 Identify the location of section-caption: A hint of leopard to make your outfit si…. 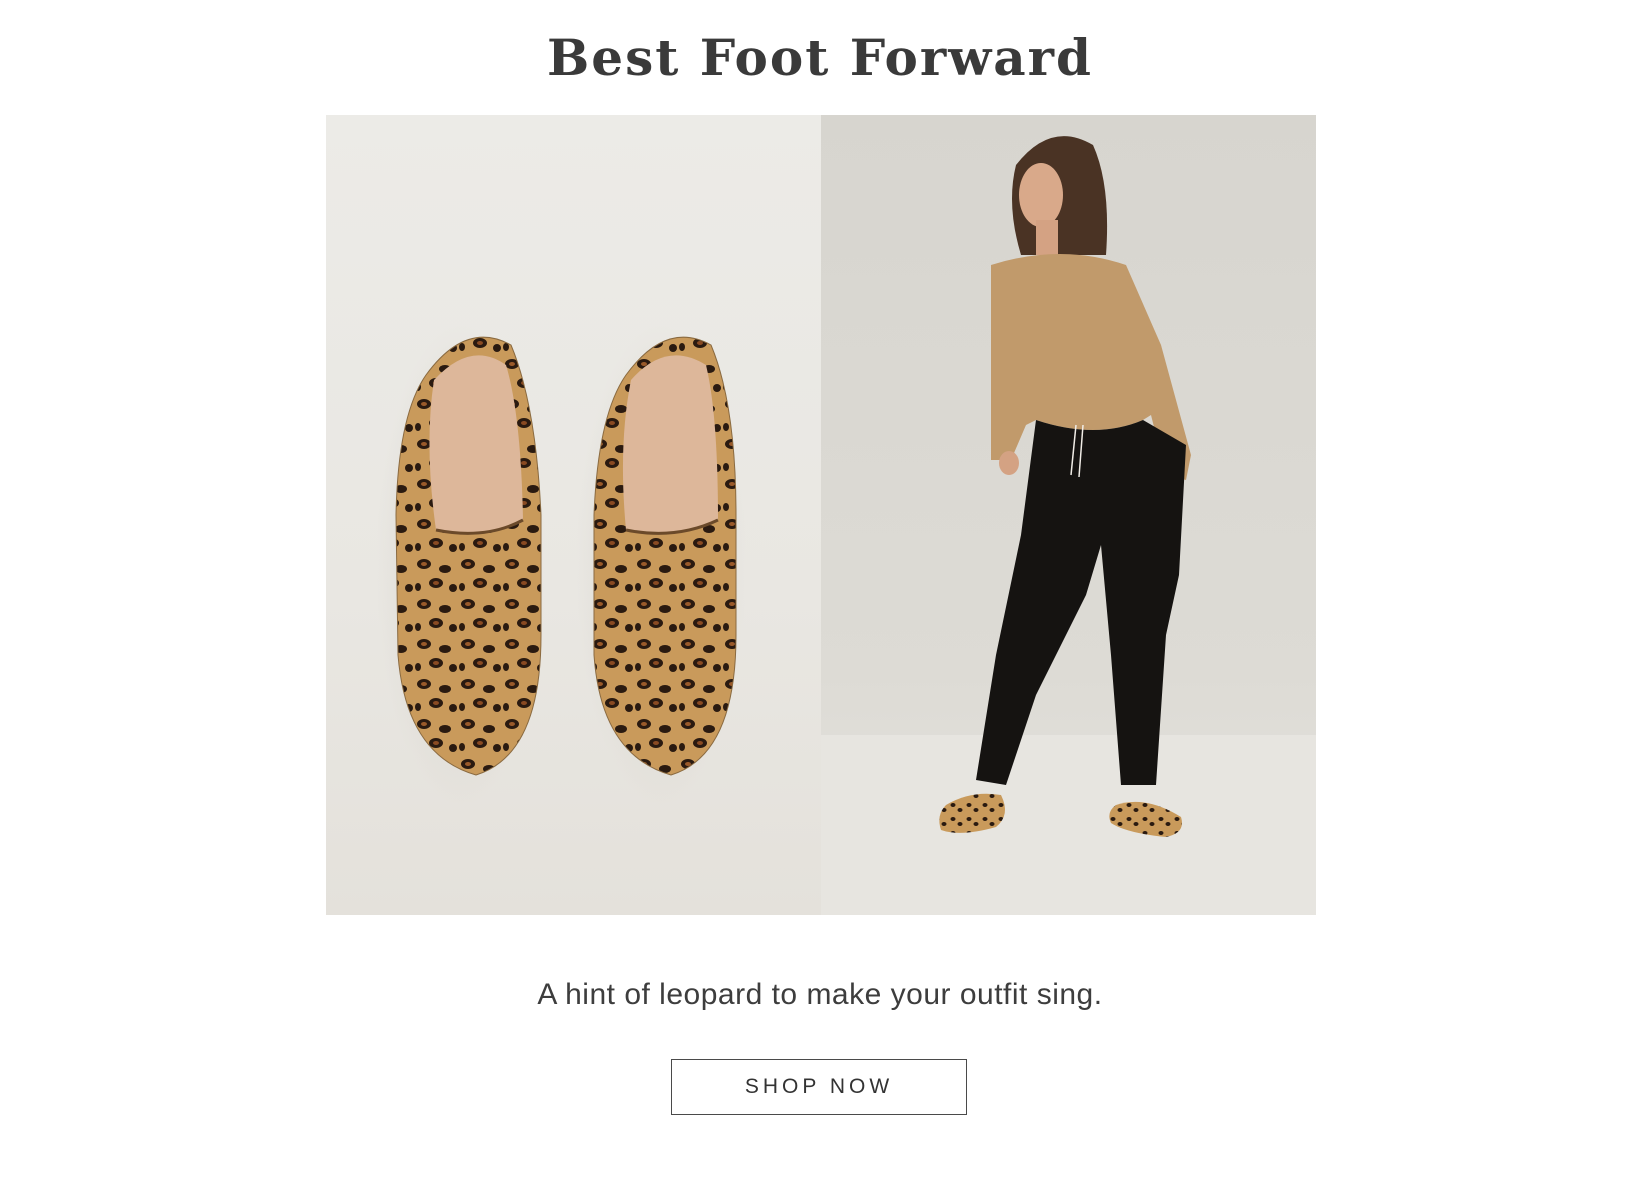
(820, 994).